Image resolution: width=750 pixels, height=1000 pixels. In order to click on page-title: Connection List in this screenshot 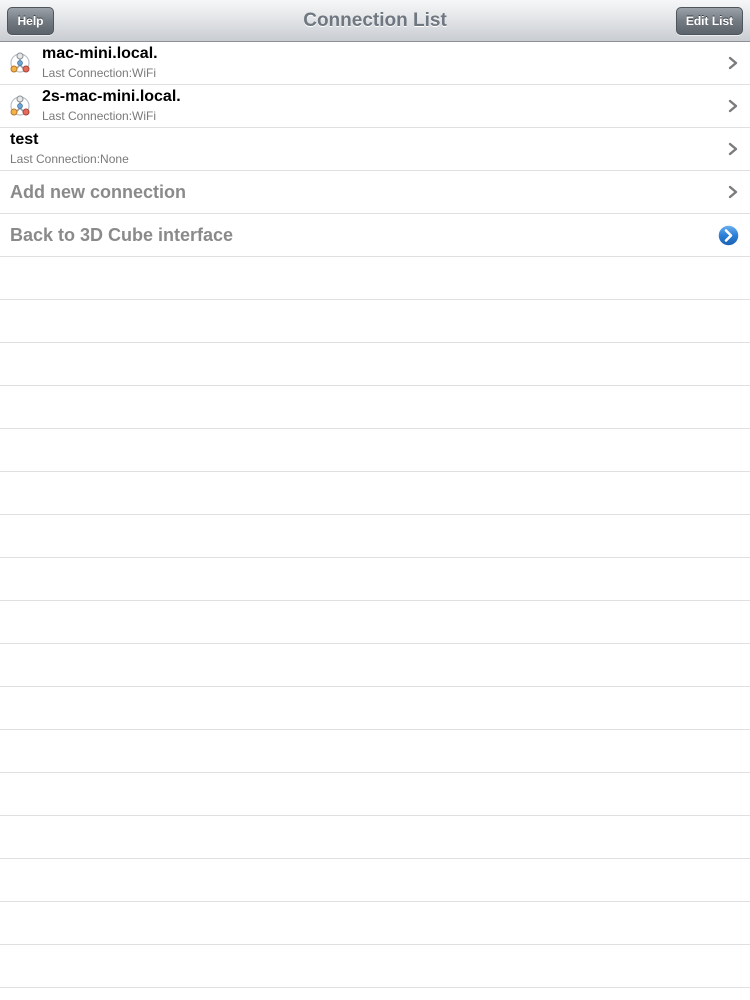, I will do `click(375, 20)`.